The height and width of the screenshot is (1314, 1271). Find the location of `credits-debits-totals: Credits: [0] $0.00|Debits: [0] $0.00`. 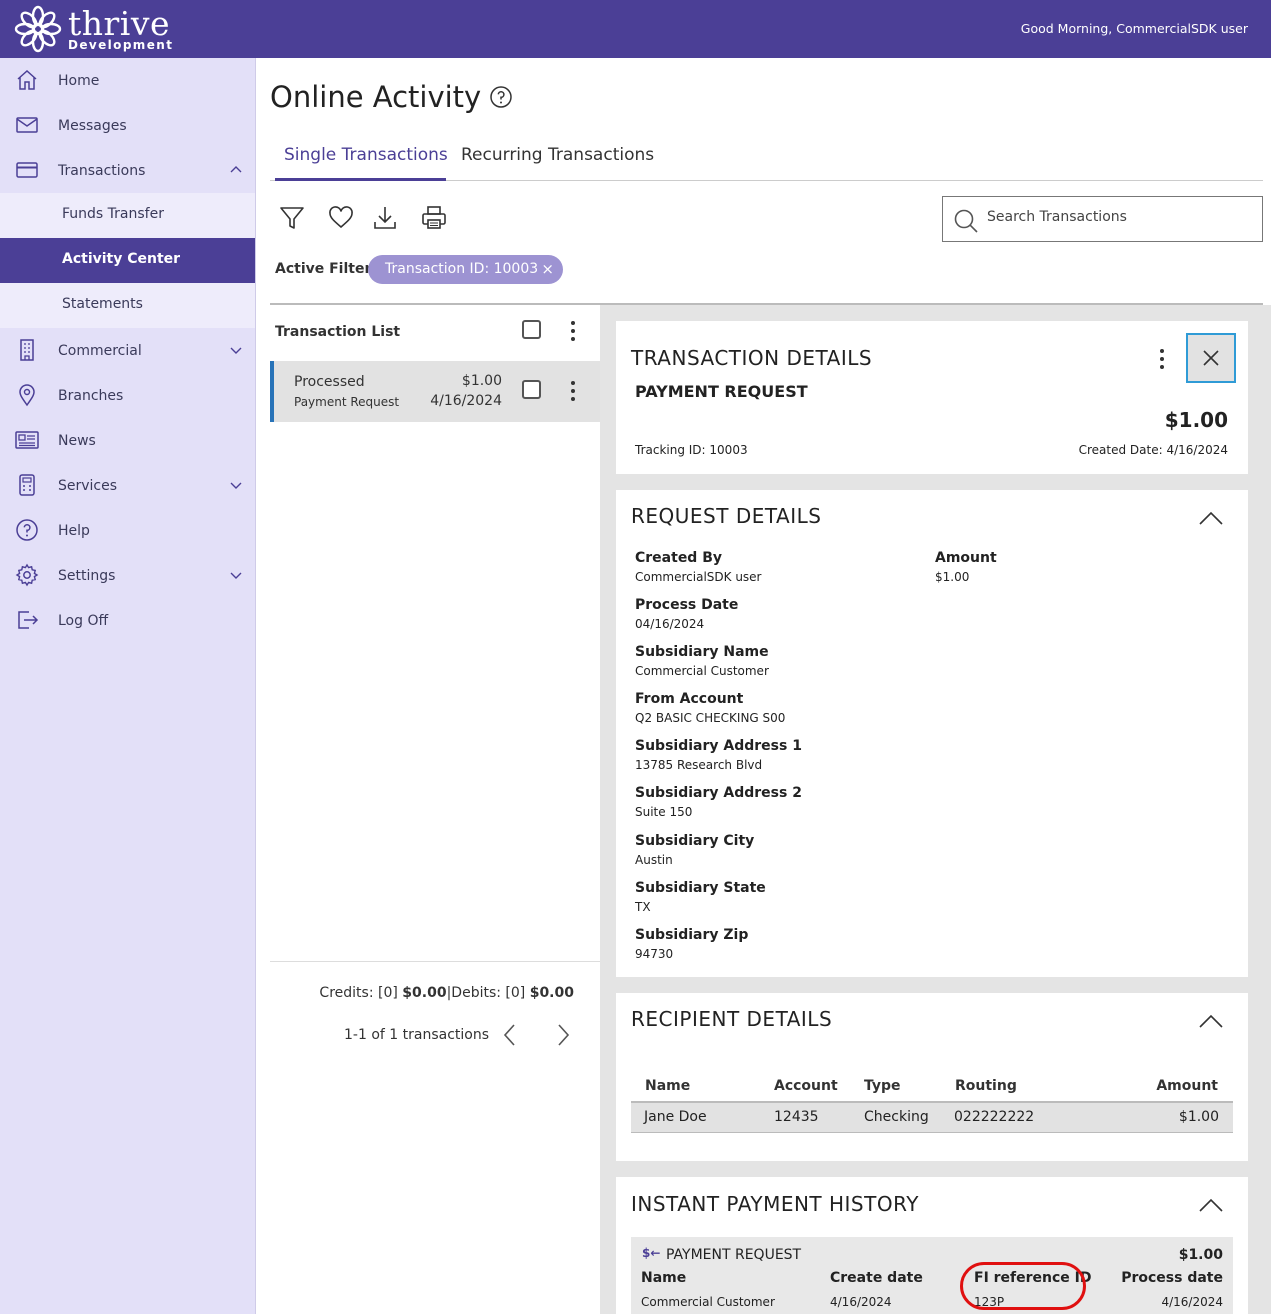

credits-debits-totals: Credits: [0] $0.00|Debits: [0] $0.00 is located at coordinates (446, 993).